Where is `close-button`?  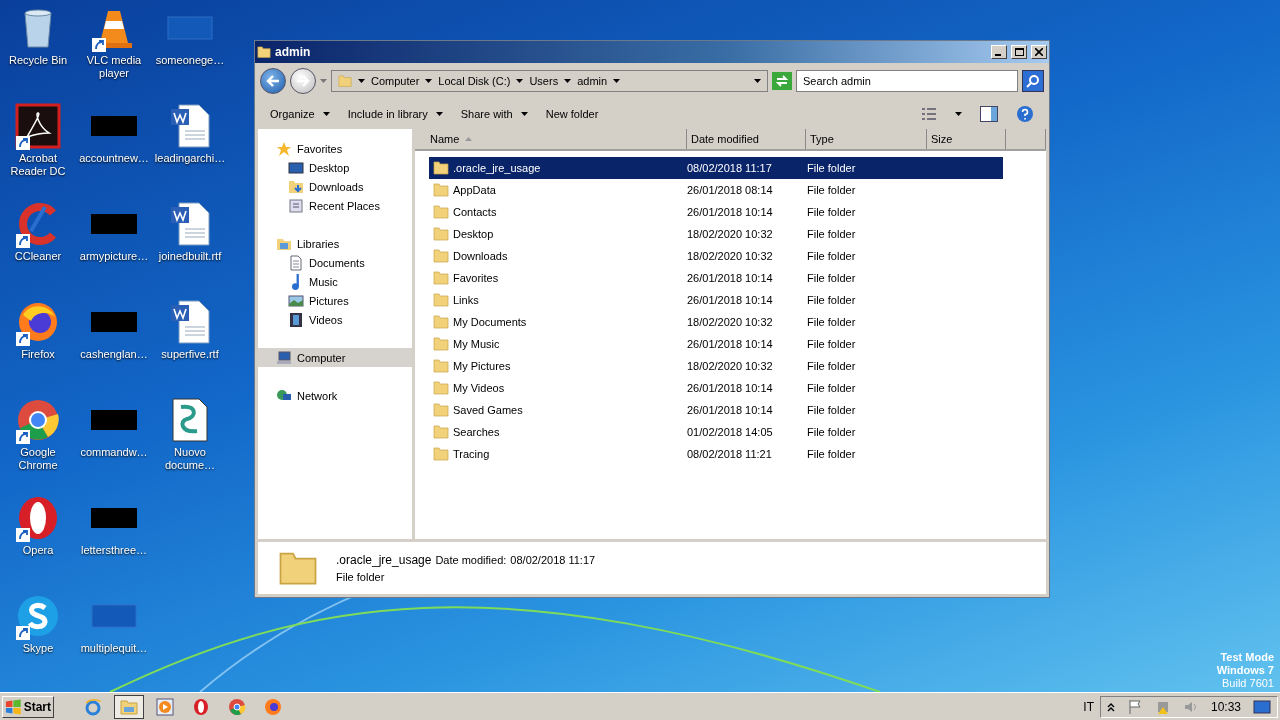
close-button is located at coordinates (1039, 52).